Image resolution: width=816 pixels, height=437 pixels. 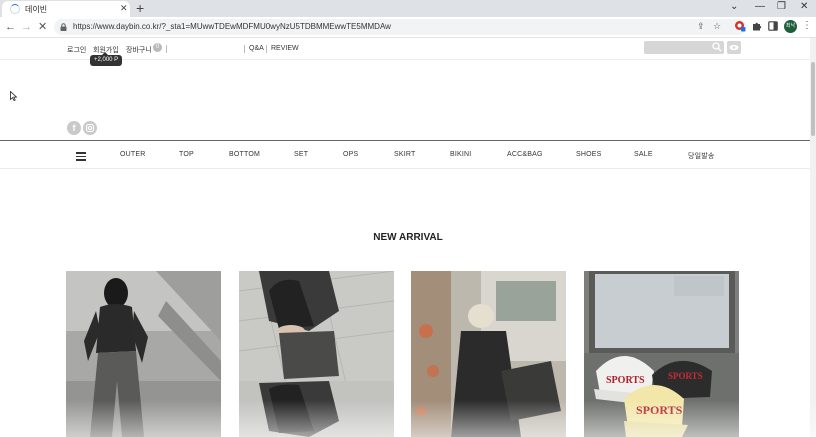 I want to click on minimize-button: —, so click(x=760, y=6).